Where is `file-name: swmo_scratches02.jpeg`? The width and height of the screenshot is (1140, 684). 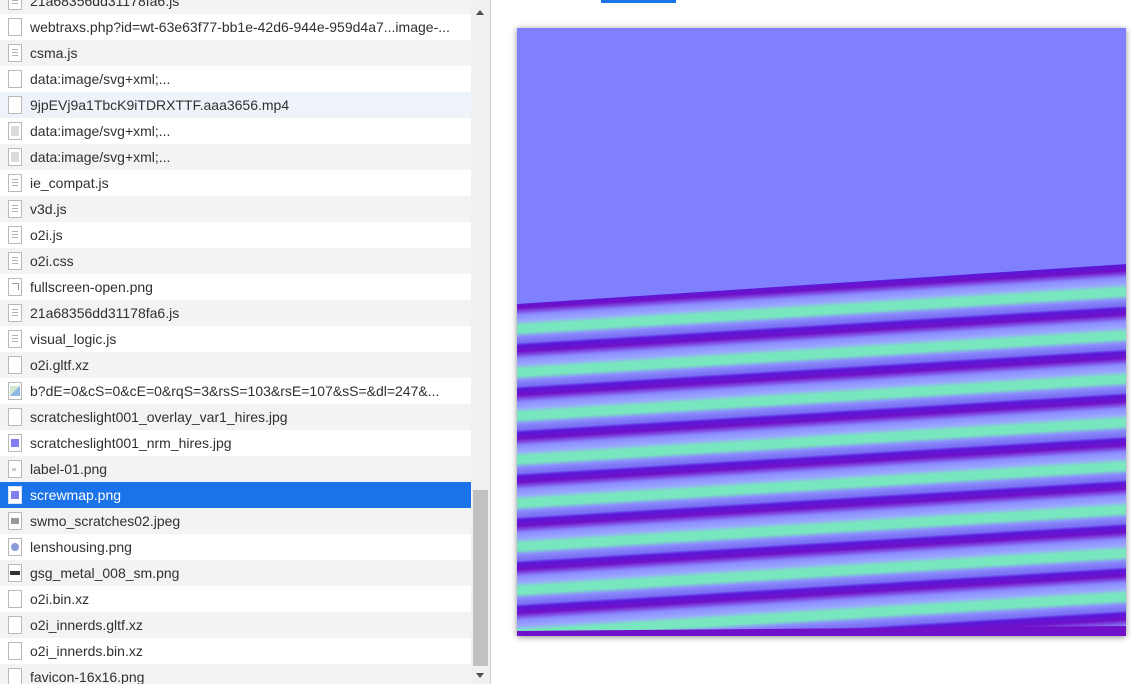 file-name: swmo_scratches02.jpeg is located at coordinates (105, 521).